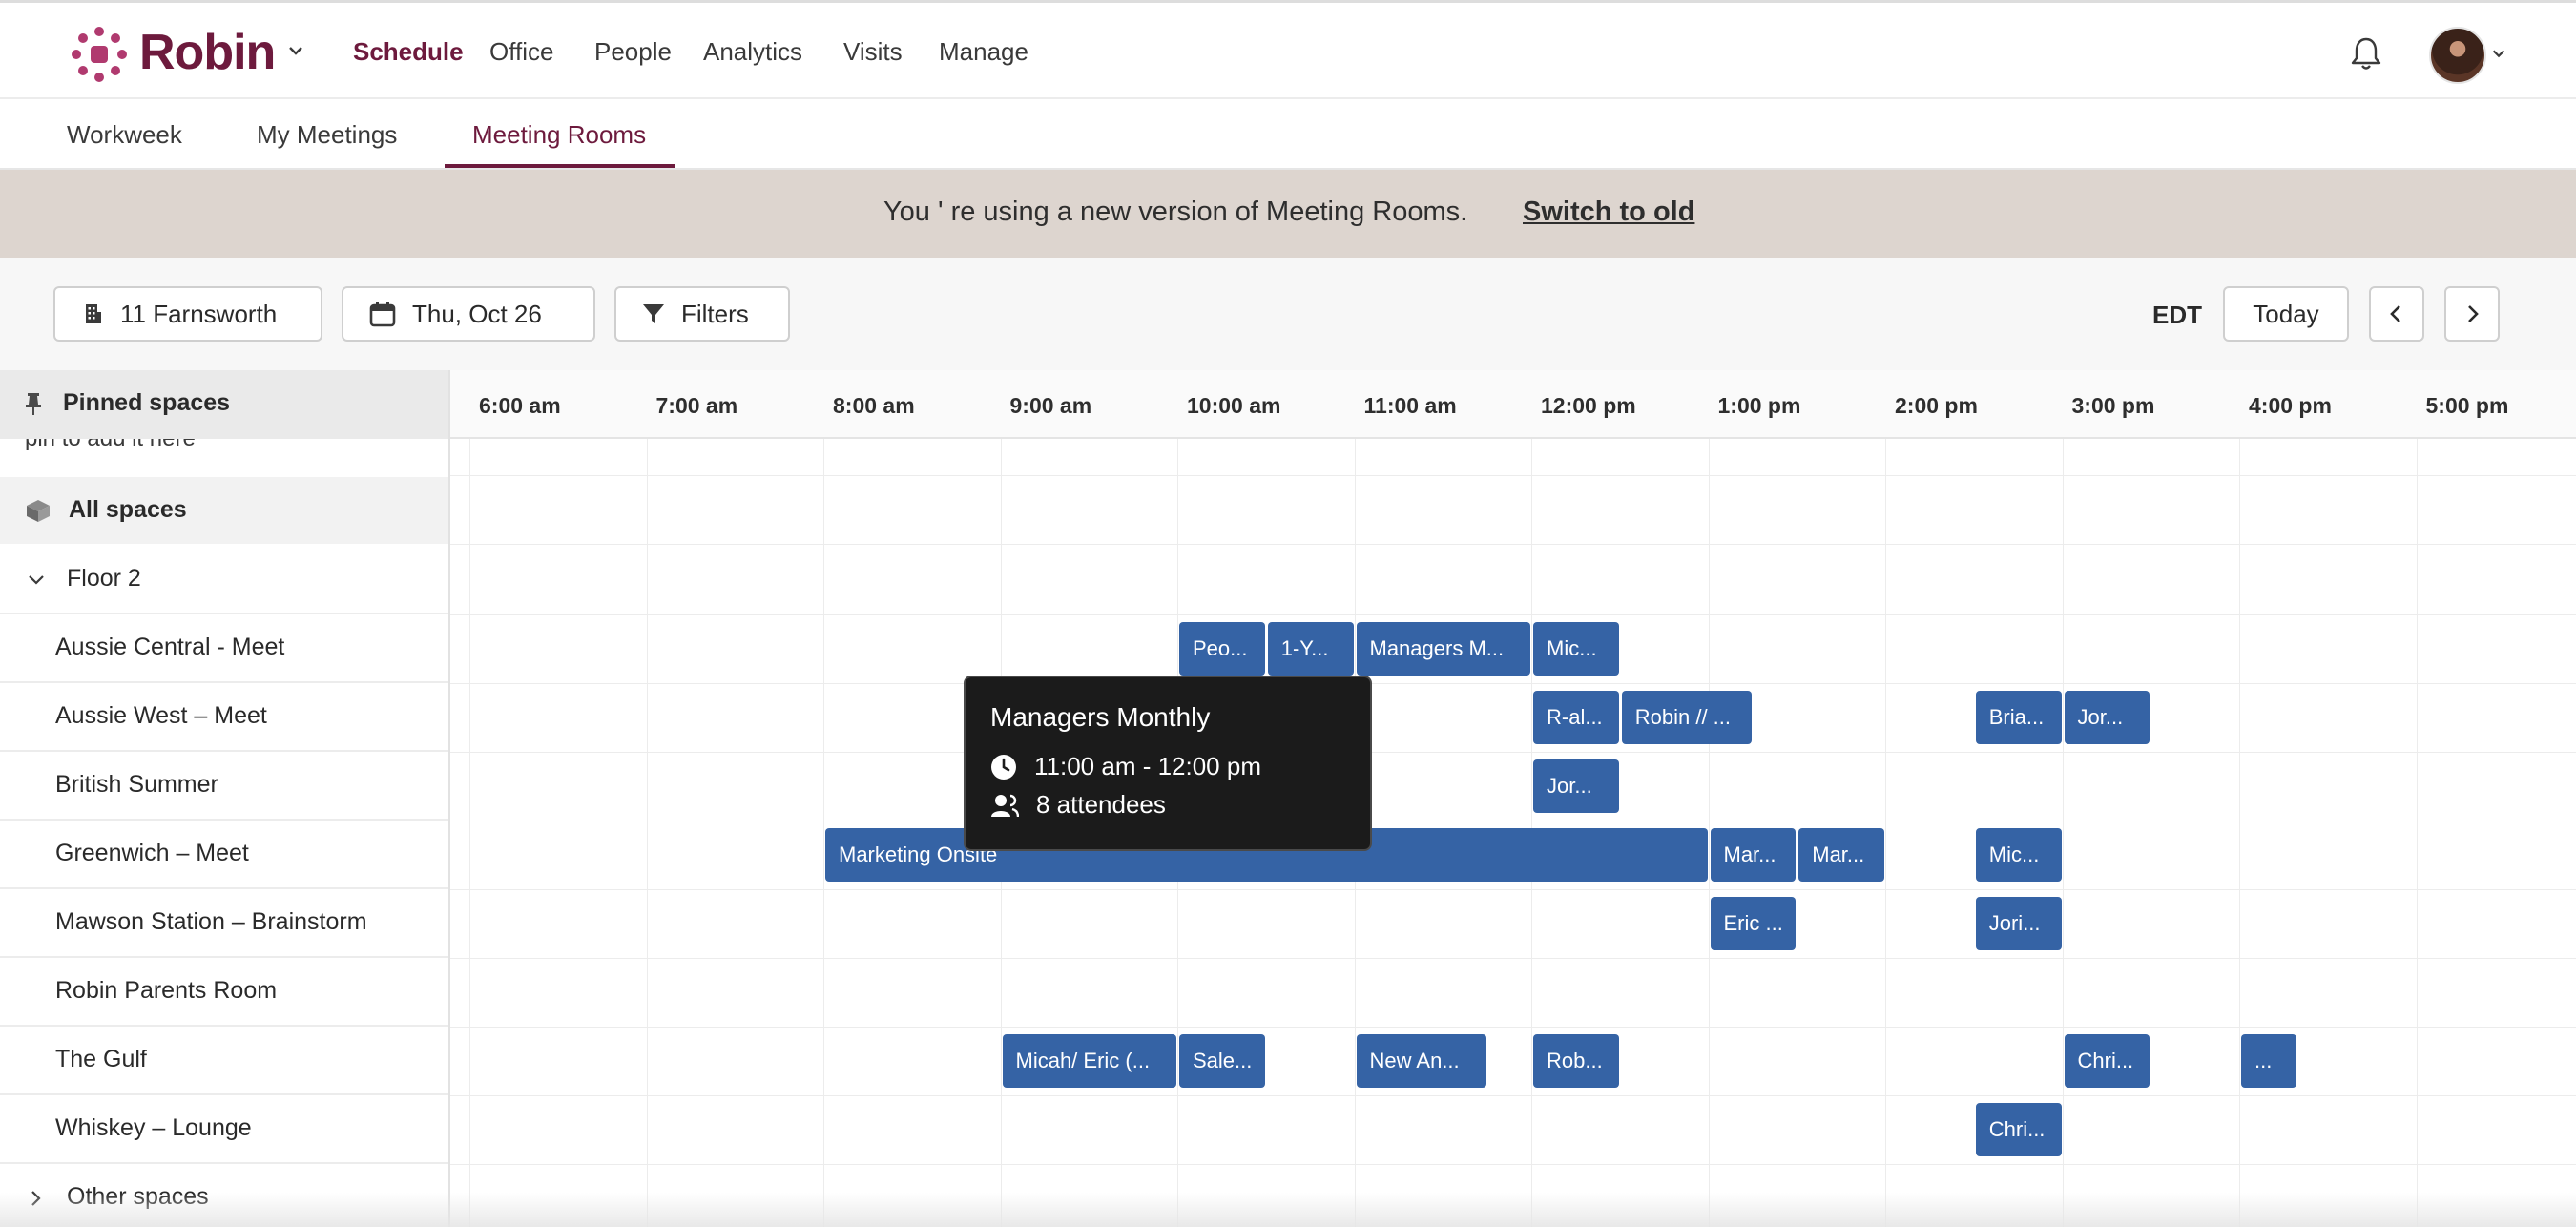 The height and width of the screenshot is (1227, 2576). What do you see at coordinates (207, 52) in the screenshot?
I see `brand-name: Robin` at bounding box center [207, 52].